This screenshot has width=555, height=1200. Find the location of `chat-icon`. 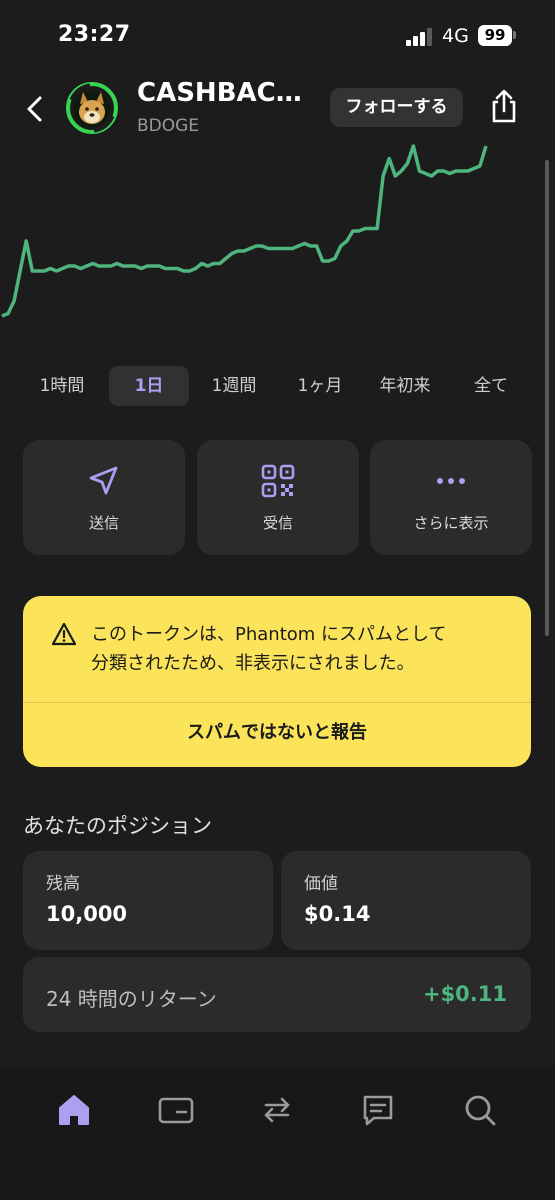

chat-icon is located at coordinates (378, 1110).